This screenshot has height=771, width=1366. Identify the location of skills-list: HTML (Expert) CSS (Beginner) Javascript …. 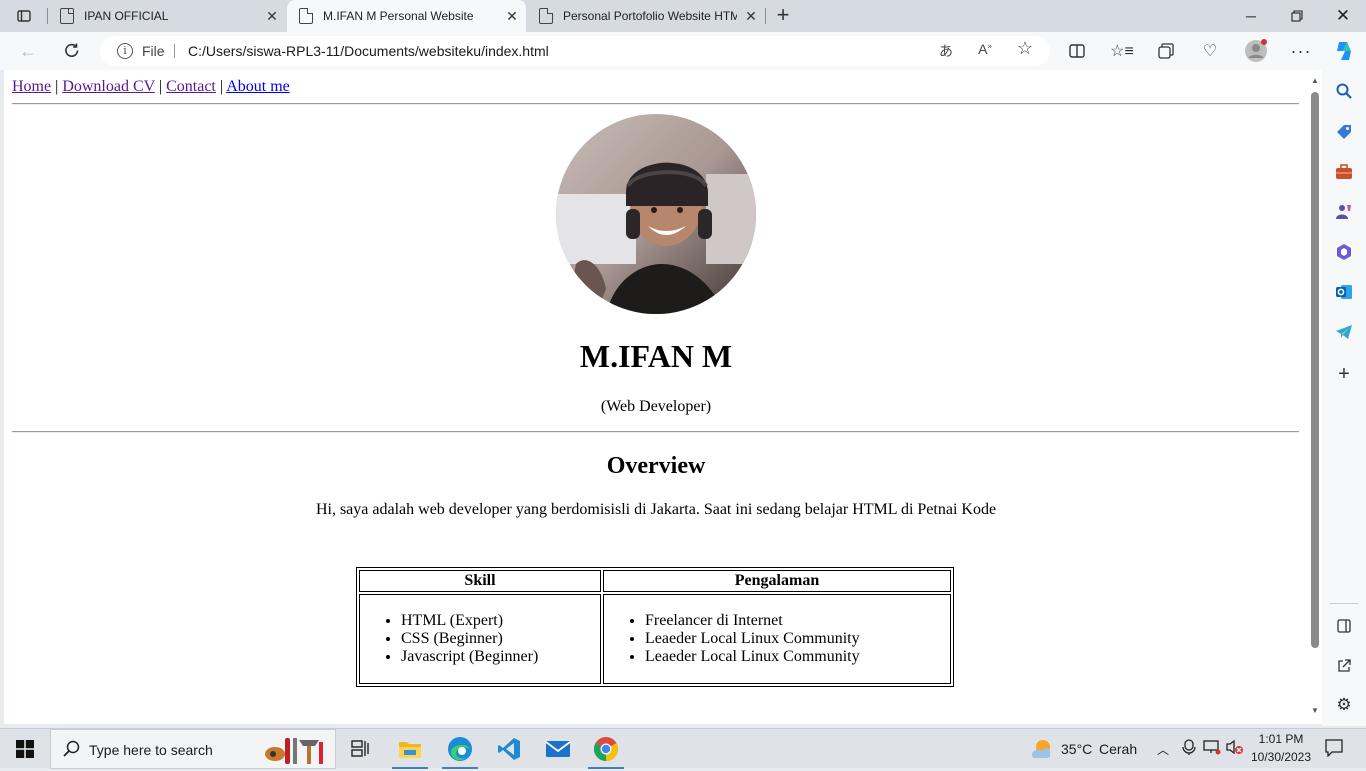
(475, 639).